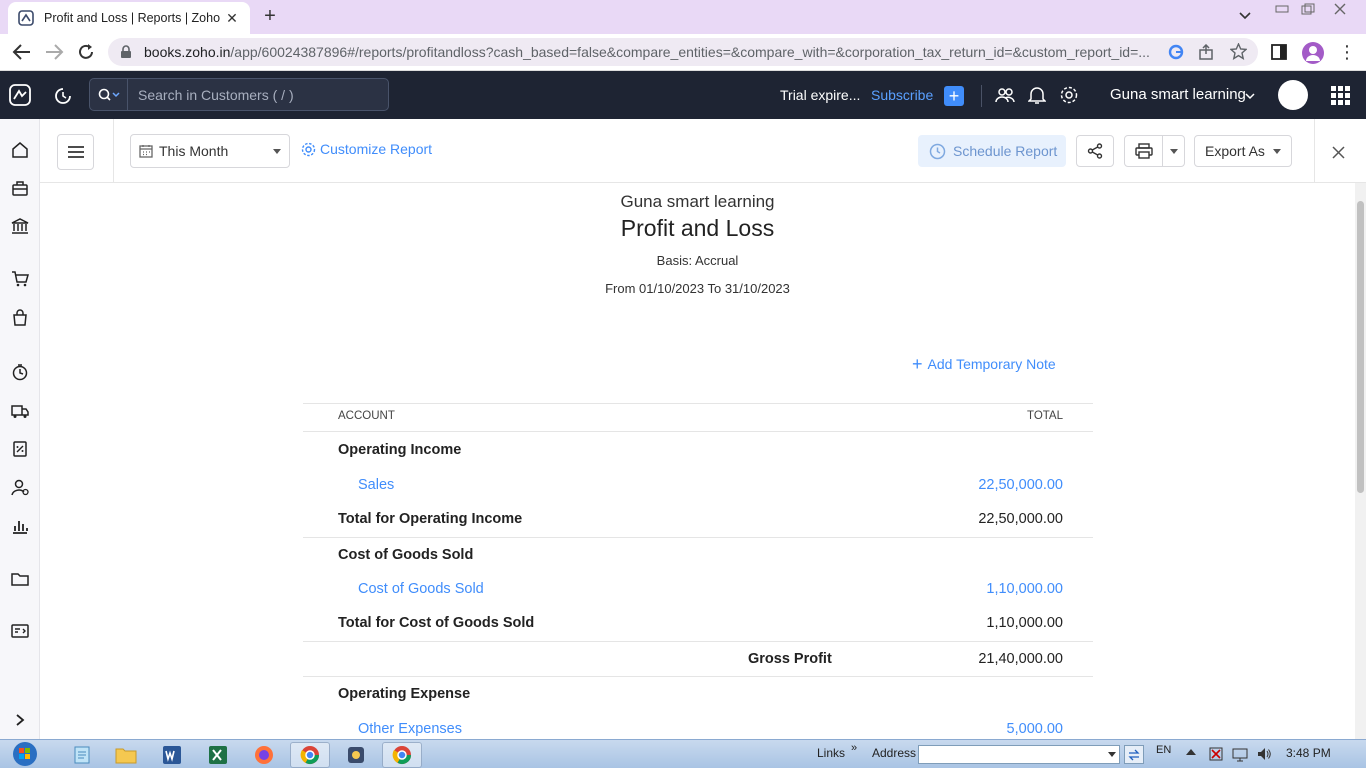 This screenshot has width=1366, height=768. Describe the element at coordinates (902, 95) in the screenshot. I see `subscribe-link: Subscribe` at that location.